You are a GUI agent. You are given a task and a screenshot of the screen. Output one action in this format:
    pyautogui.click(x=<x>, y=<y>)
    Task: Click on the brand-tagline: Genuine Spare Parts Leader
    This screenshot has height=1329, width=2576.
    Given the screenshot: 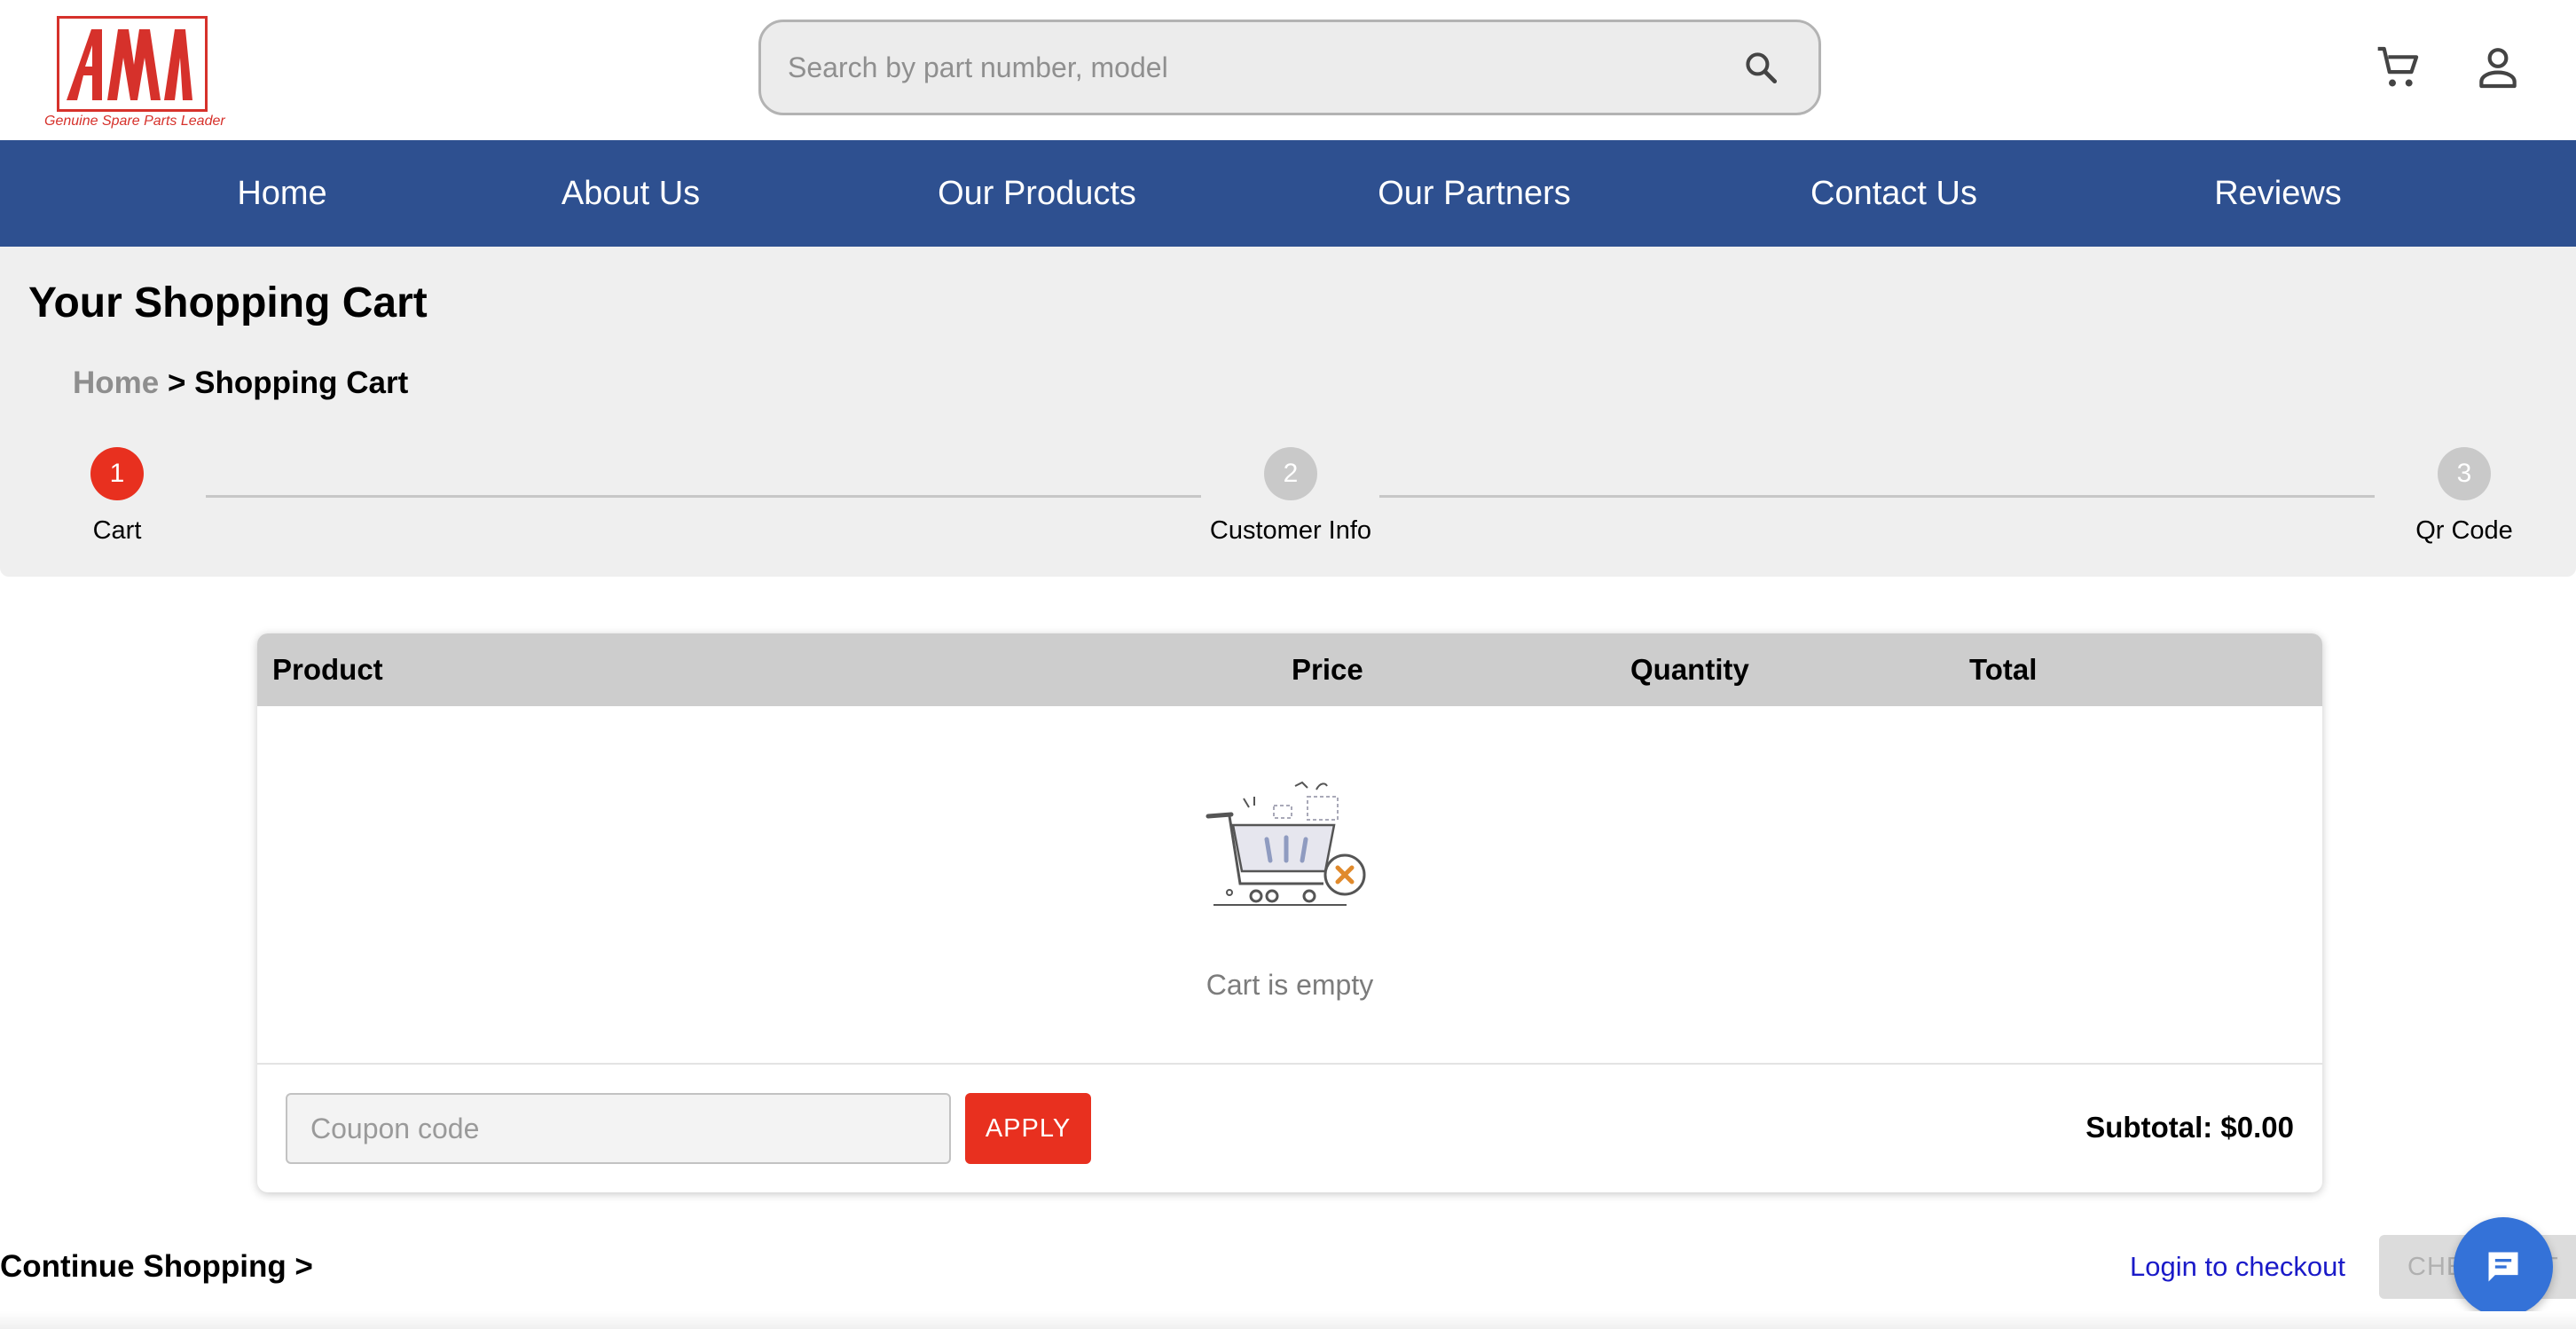 What is the action you would take?
    pyautogui.click(x=134, y=122)
    